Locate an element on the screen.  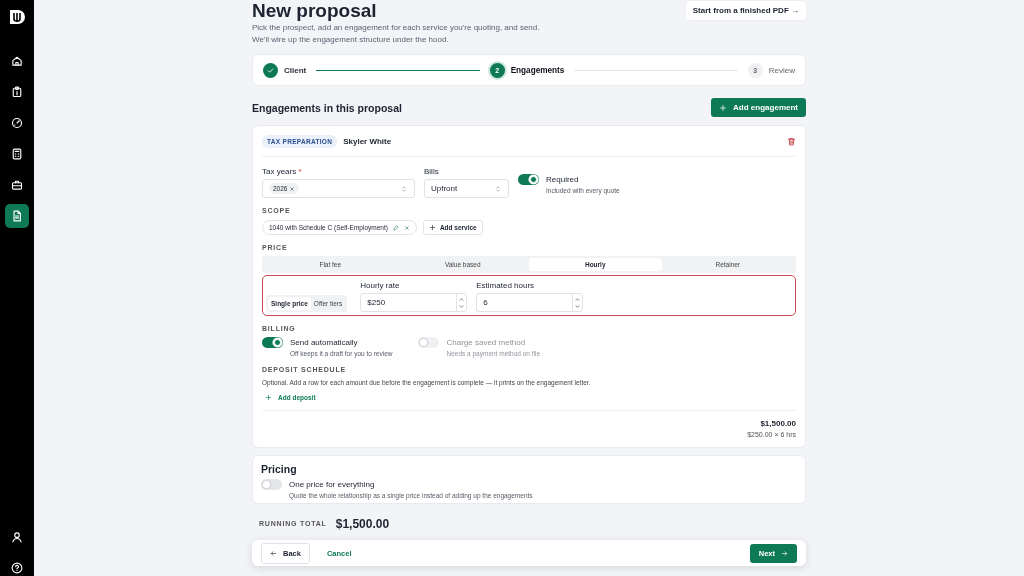
trash-icon is located at coordinates (791, 141).